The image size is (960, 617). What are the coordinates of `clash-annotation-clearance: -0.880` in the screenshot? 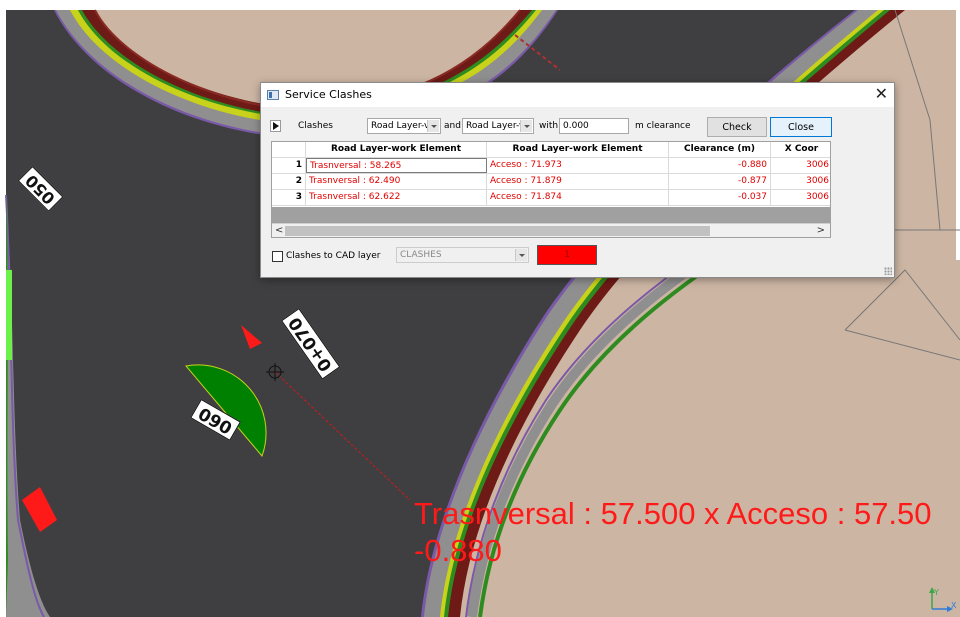 It's located at (458, 550).